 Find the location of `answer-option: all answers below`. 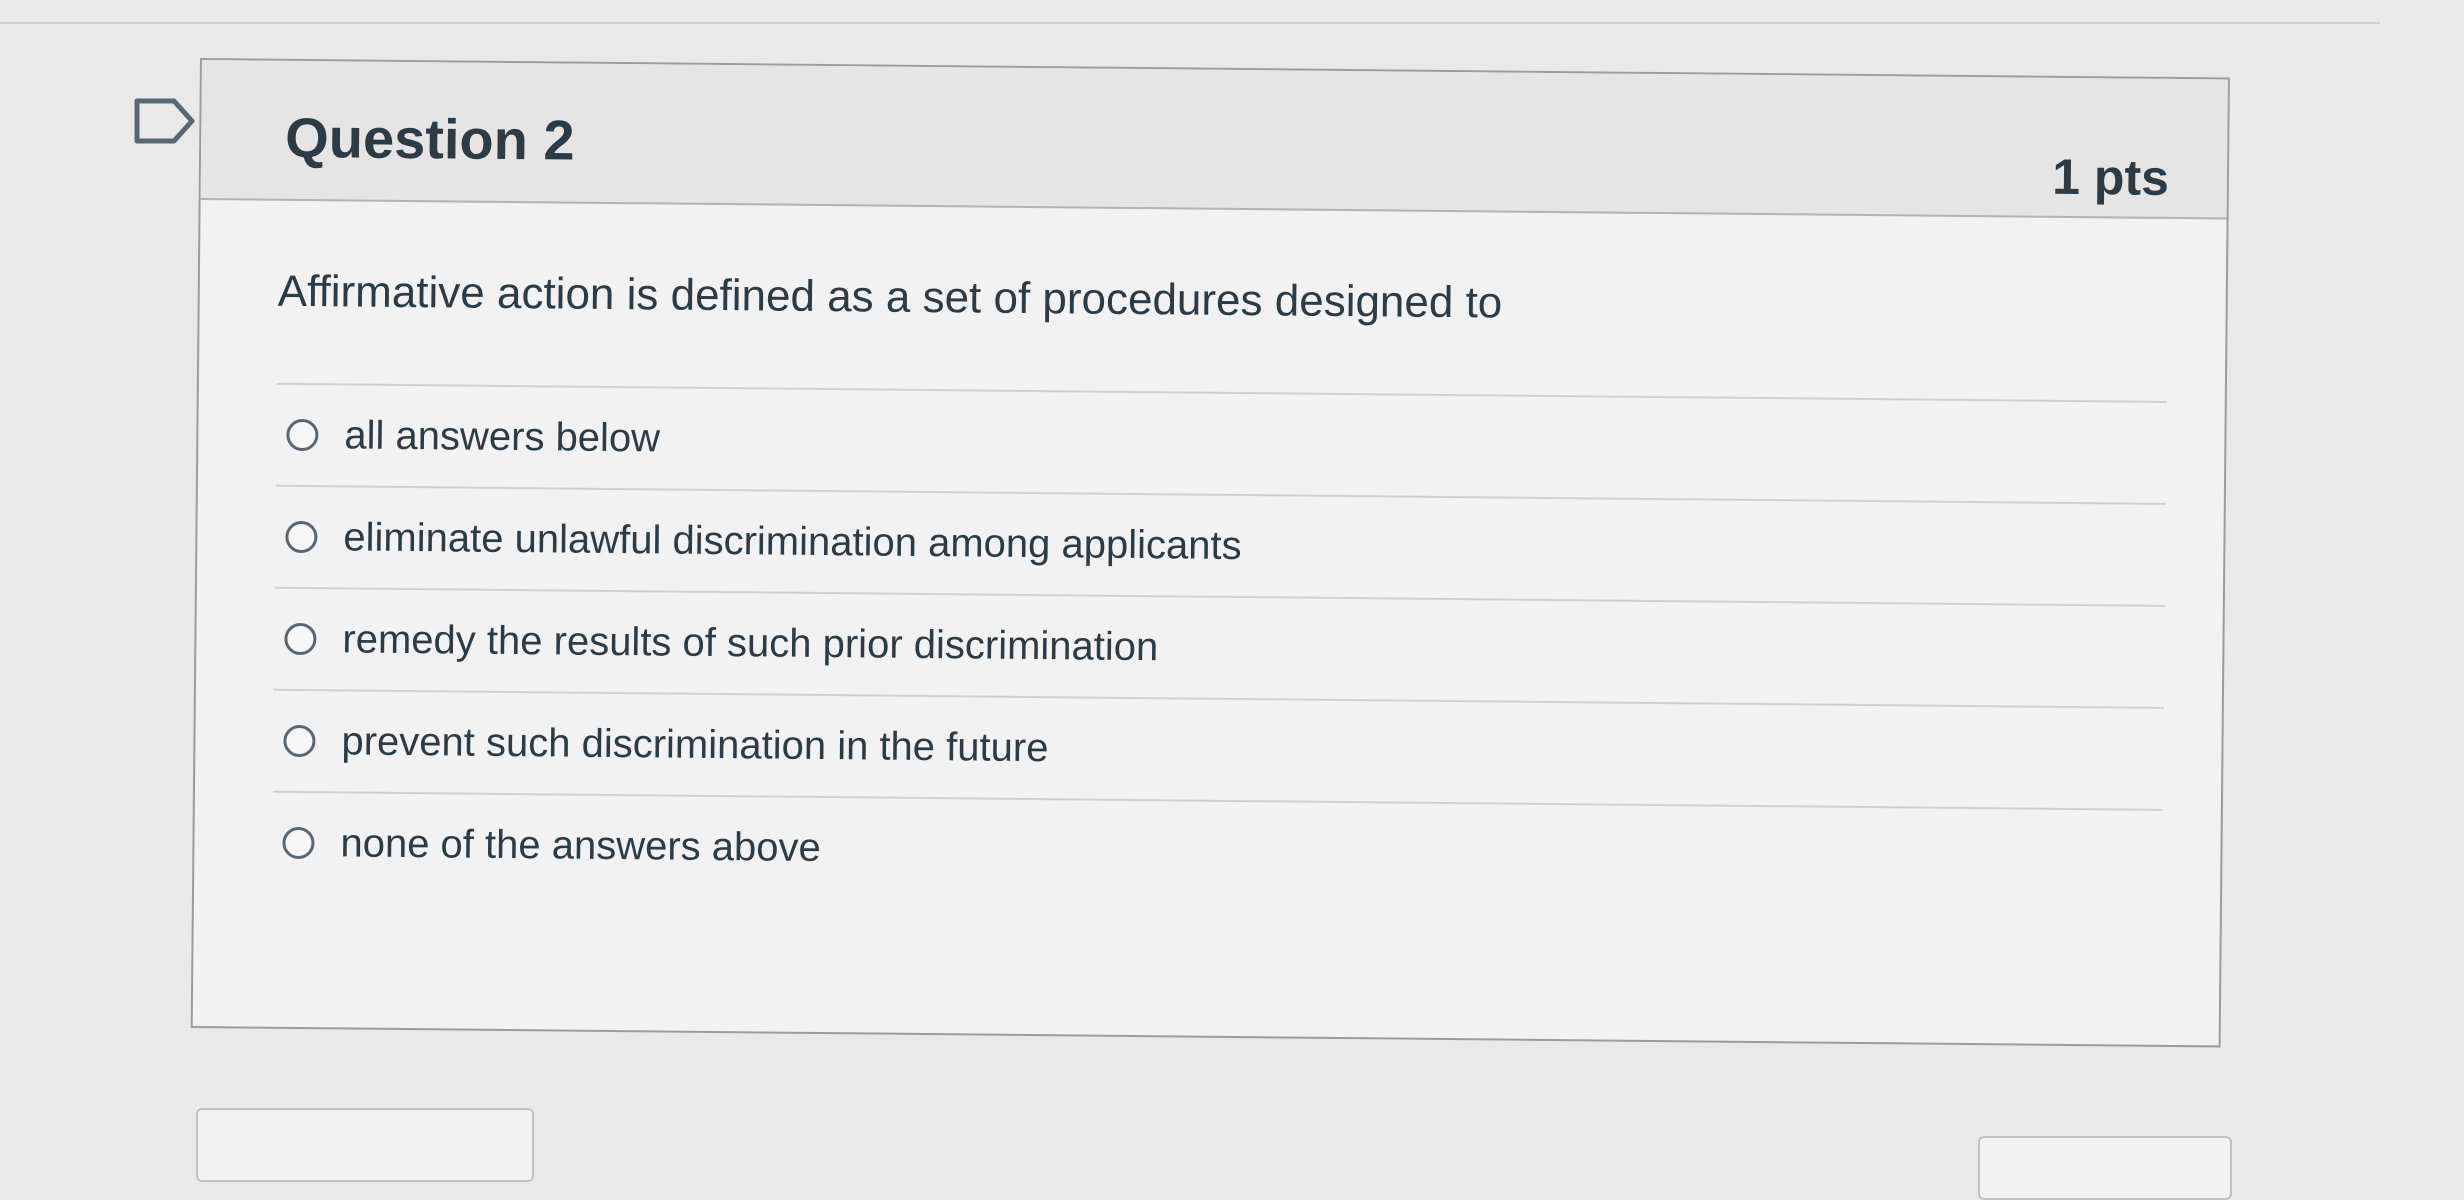

answer-option: all answers below is located at coordinates (1221, 442).